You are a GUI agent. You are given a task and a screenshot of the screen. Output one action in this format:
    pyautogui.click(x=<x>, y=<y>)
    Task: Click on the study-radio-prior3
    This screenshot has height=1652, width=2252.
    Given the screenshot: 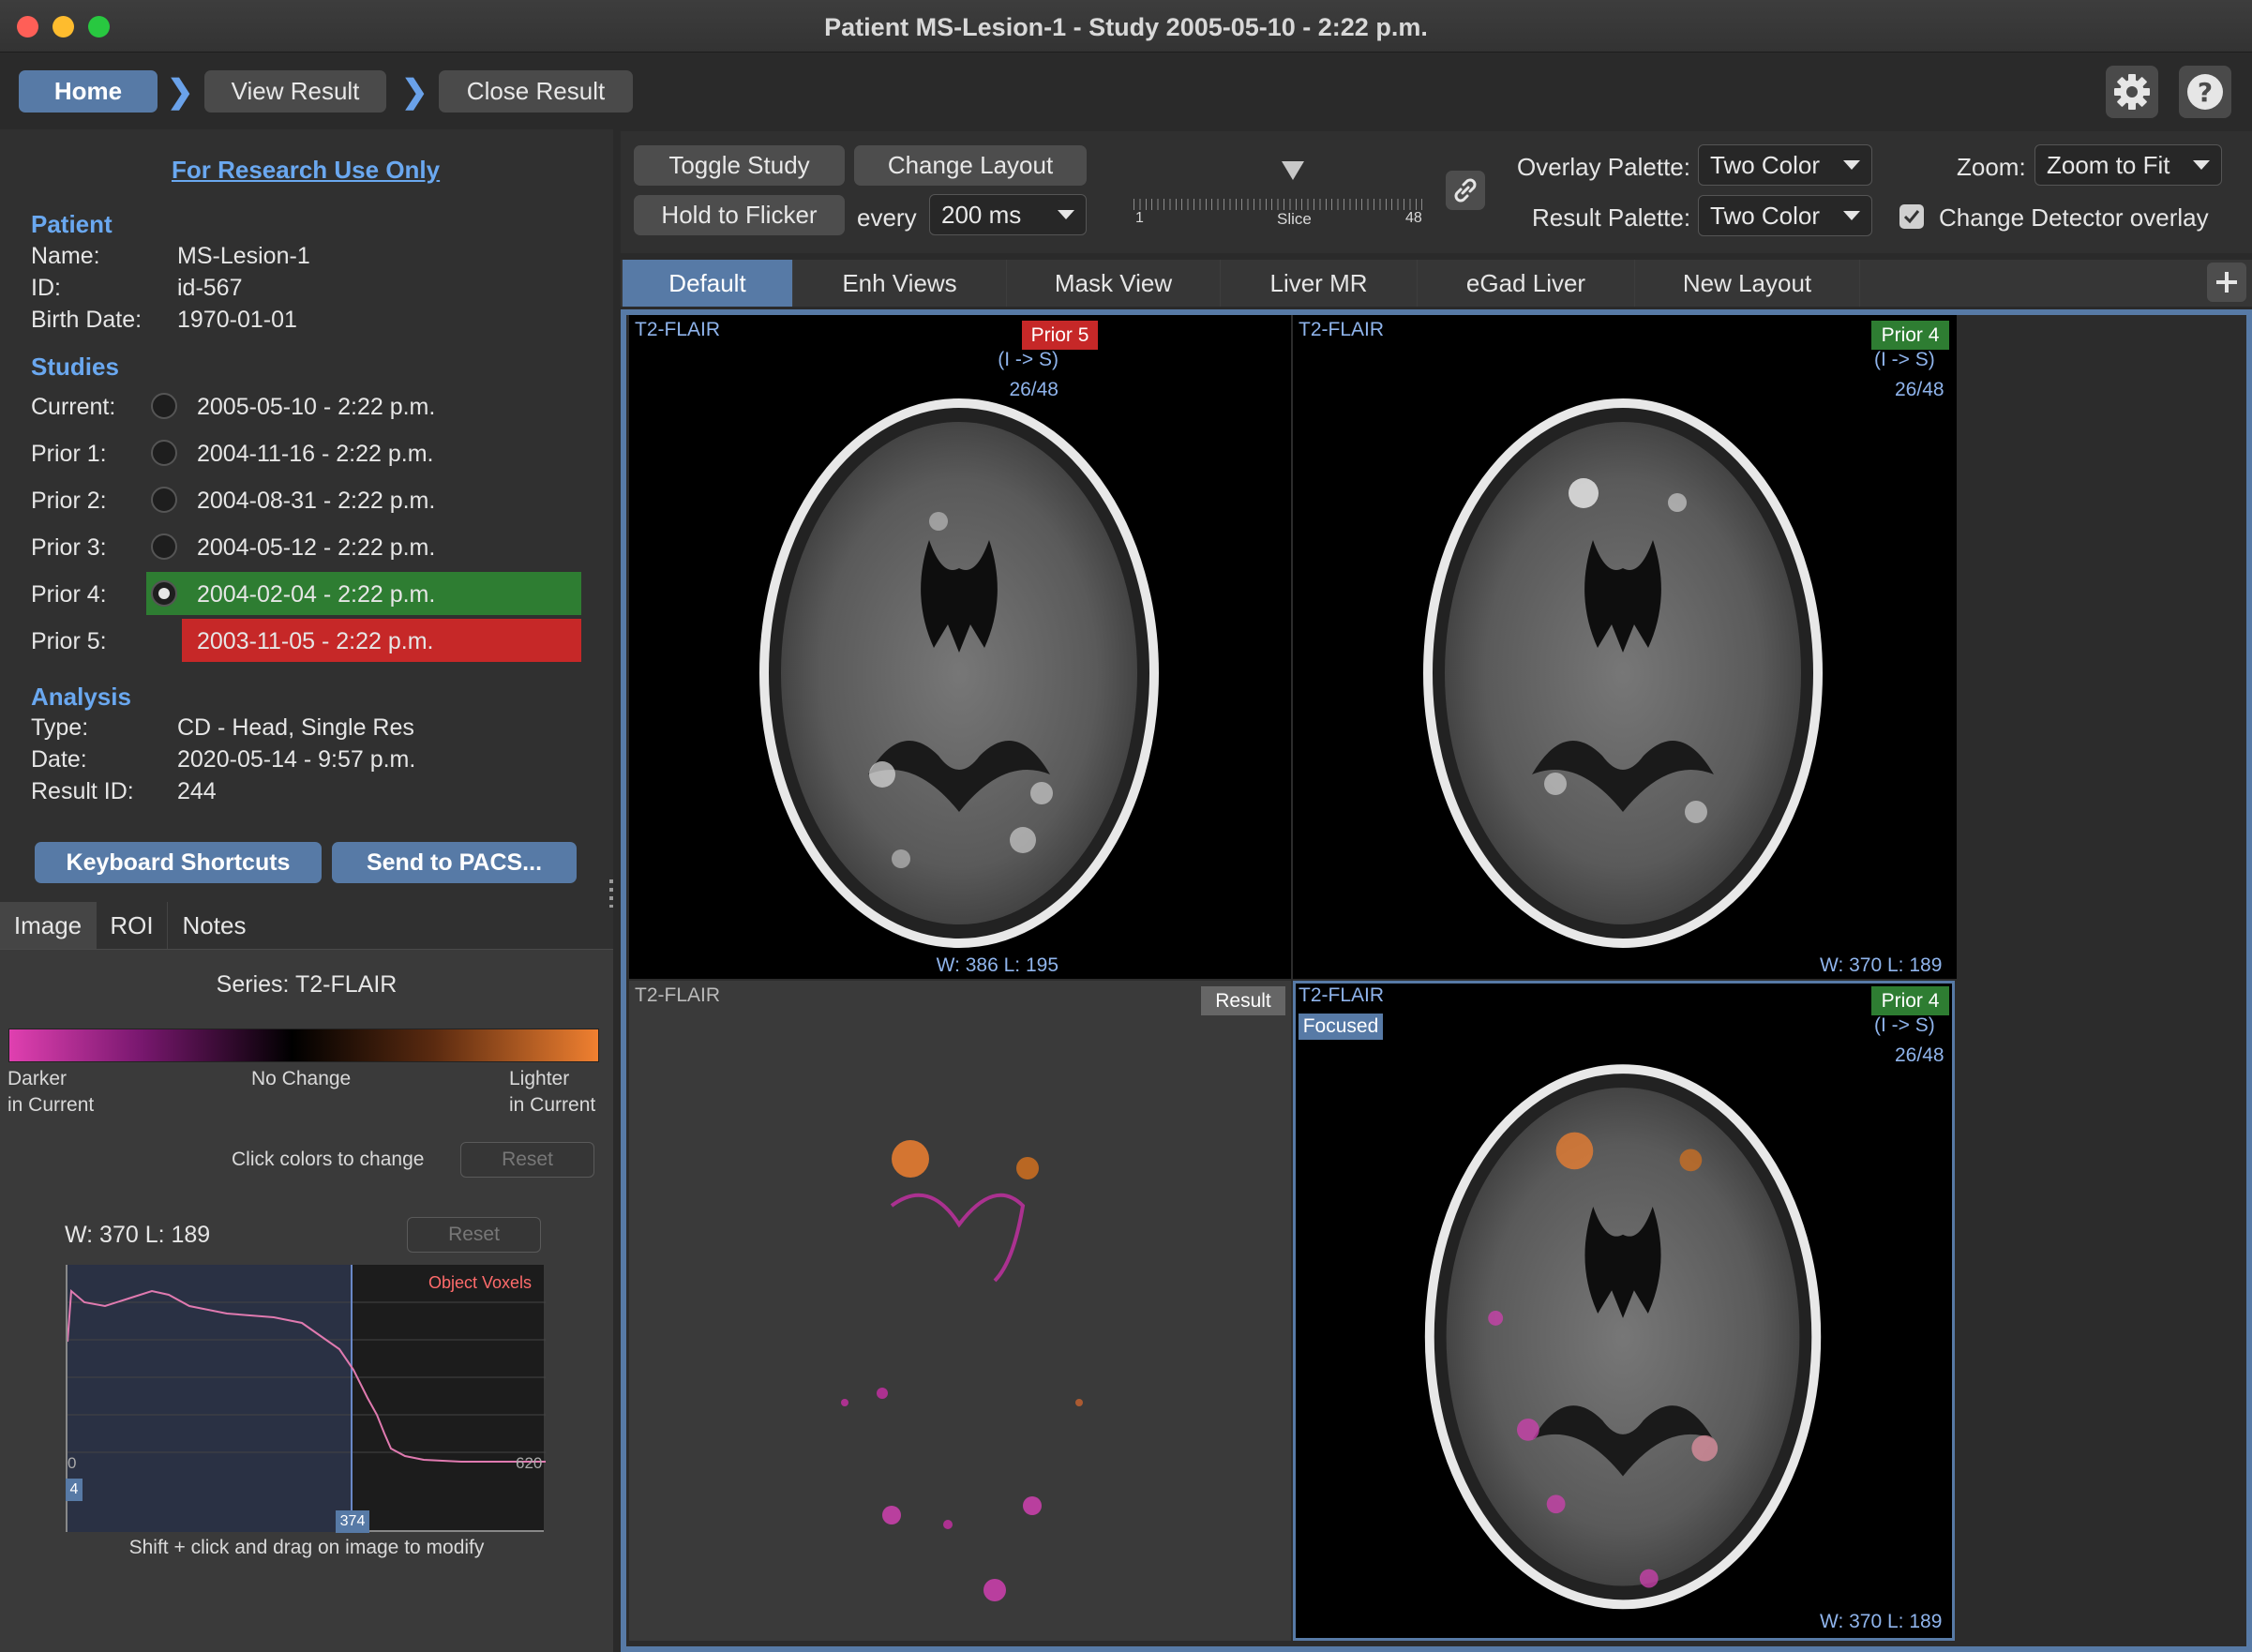 What is the action you would take?
    pyautogui.click(x=164, y=546)
    